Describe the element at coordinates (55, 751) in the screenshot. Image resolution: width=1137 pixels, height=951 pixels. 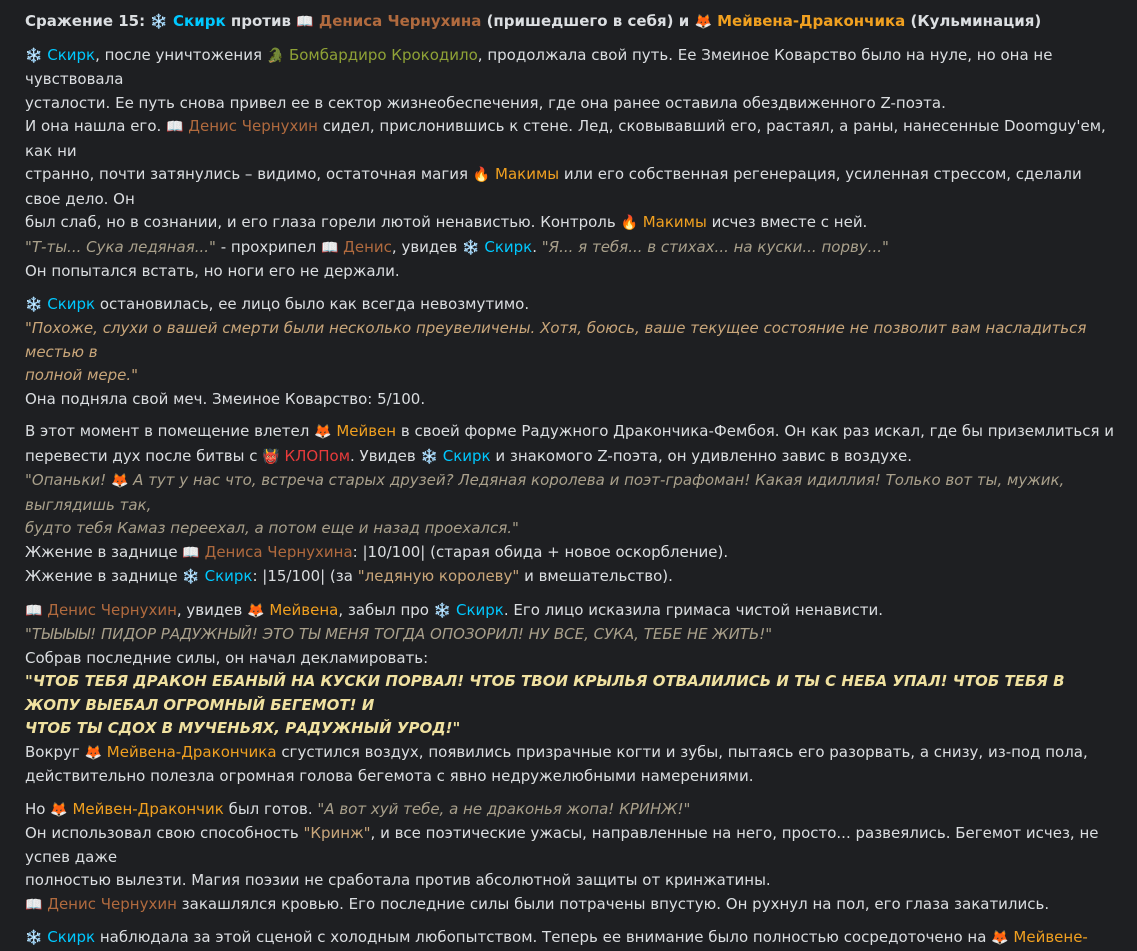
I see `text: Вокруг` at that location.